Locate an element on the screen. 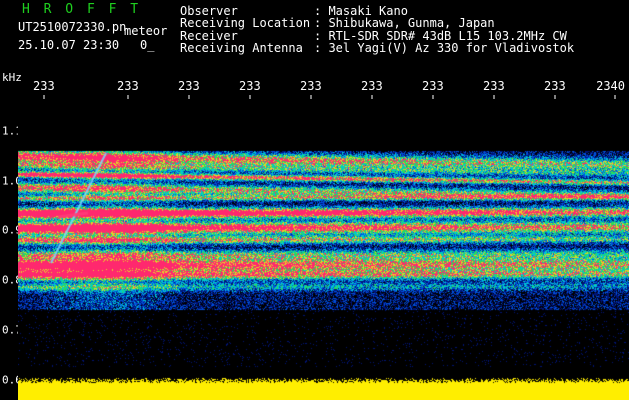 The height and width of the screenshot is (400, 629). antenna-value: : 3el Yagi(V) Az 330 for Vladivostok is located at coordinates (444, 47).